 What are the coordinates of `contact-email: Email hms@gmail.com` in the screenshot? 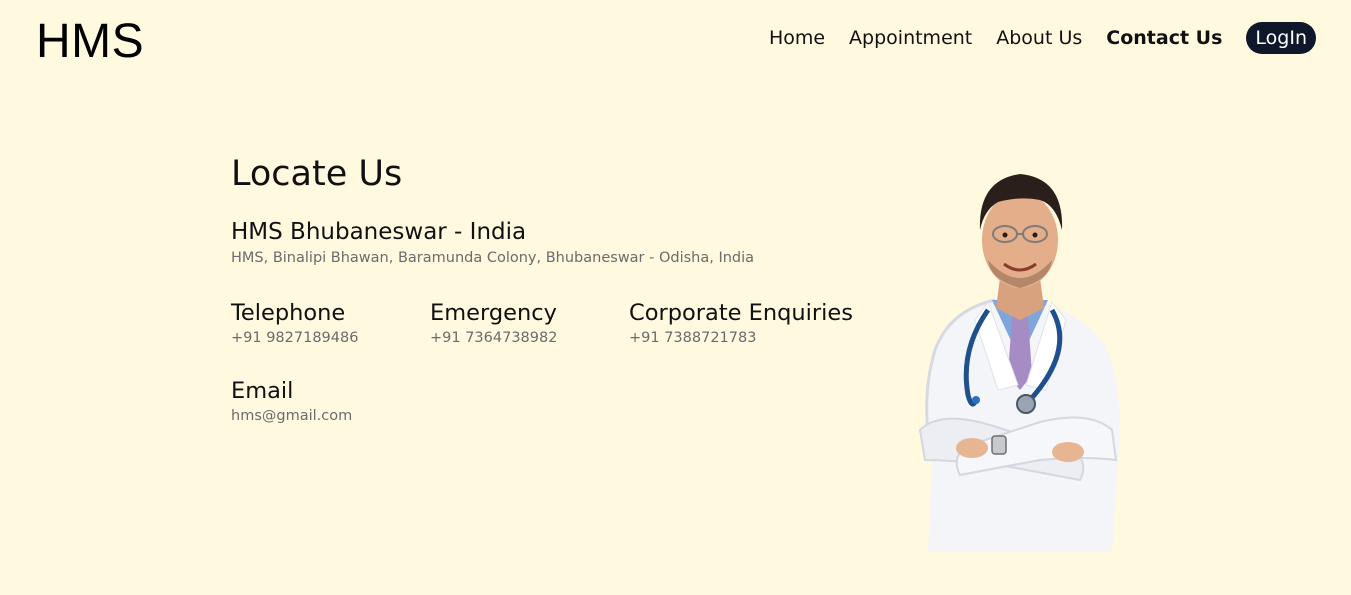 It's located at (542, 401).